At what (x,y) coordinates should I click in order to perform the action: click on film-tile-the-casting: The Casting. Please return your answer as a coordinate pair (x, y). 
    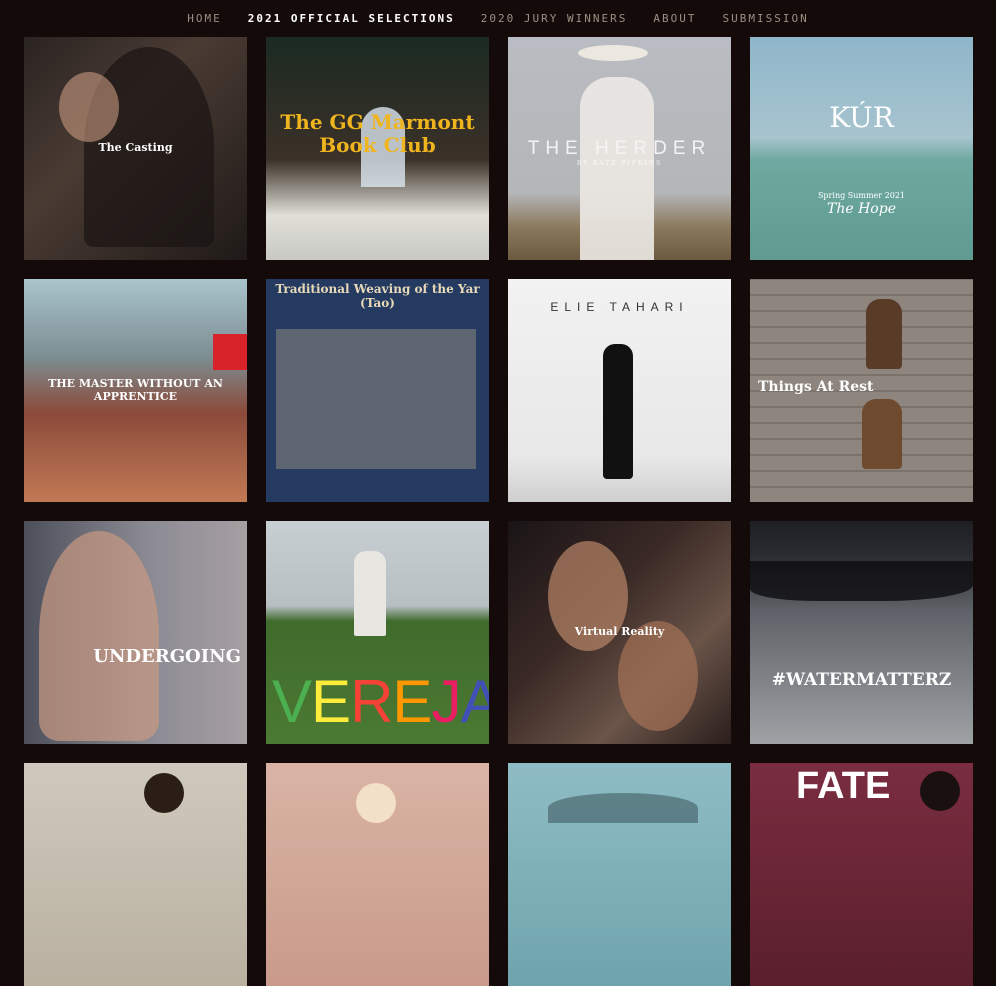
    Looking at the image, I should click on (135, 148).